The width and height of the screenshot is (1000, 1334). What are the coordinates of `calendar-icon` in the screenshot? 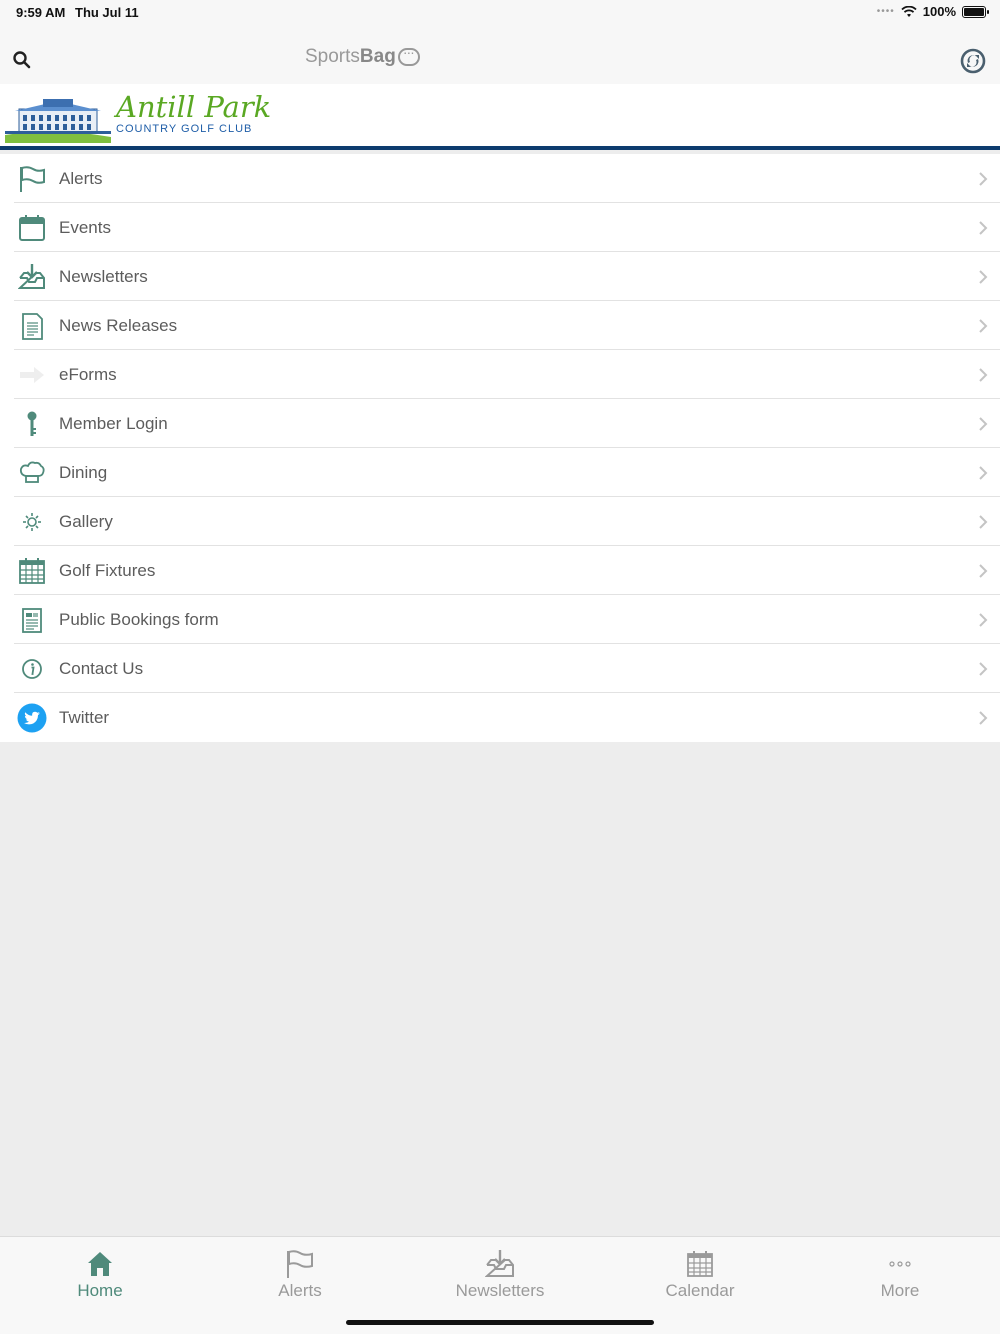 It's located at (32, 228).